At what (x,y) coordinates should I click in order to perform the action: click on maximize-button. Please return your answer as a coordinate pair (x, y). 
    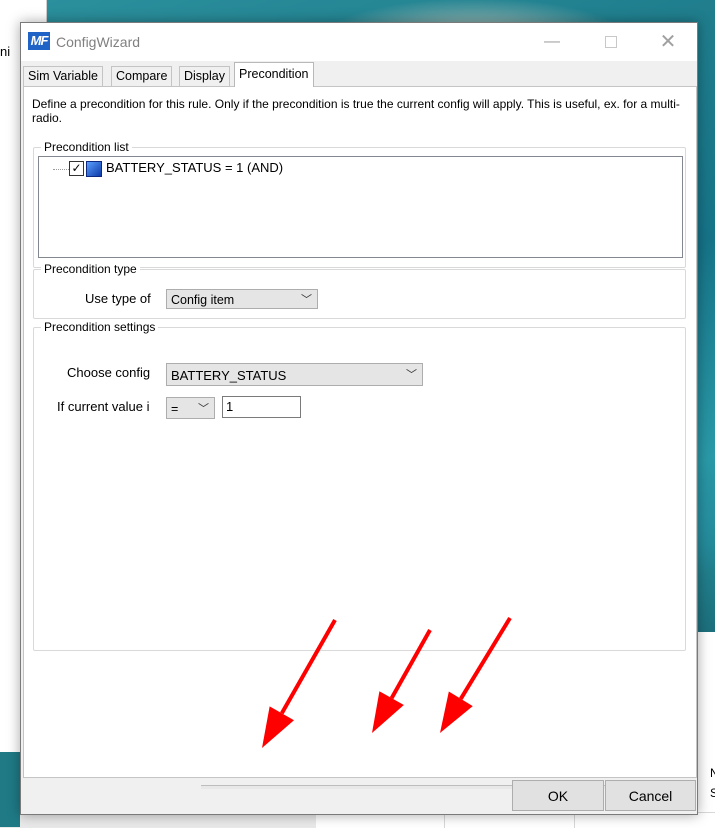
    Looking at the image, I should click on (611, 42).